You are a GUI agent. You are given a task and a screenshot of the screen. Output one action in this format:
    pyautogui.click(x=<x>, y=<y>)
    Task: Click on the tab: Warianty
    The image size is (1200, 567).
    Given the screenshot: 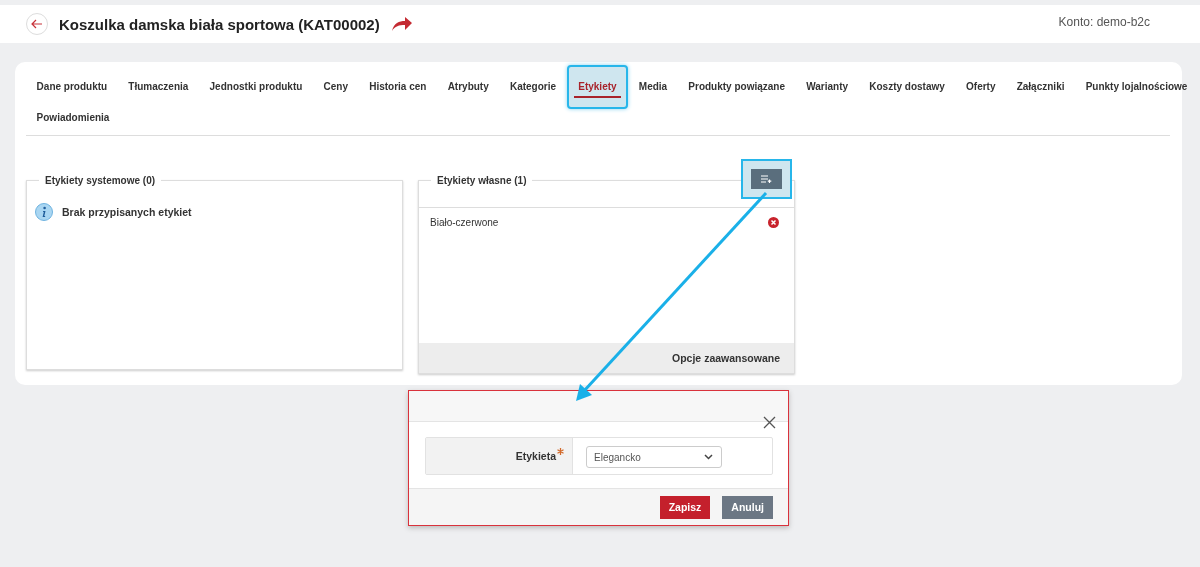 What is the action you would take?
    pyautogui.click(x=827, y=86)
    